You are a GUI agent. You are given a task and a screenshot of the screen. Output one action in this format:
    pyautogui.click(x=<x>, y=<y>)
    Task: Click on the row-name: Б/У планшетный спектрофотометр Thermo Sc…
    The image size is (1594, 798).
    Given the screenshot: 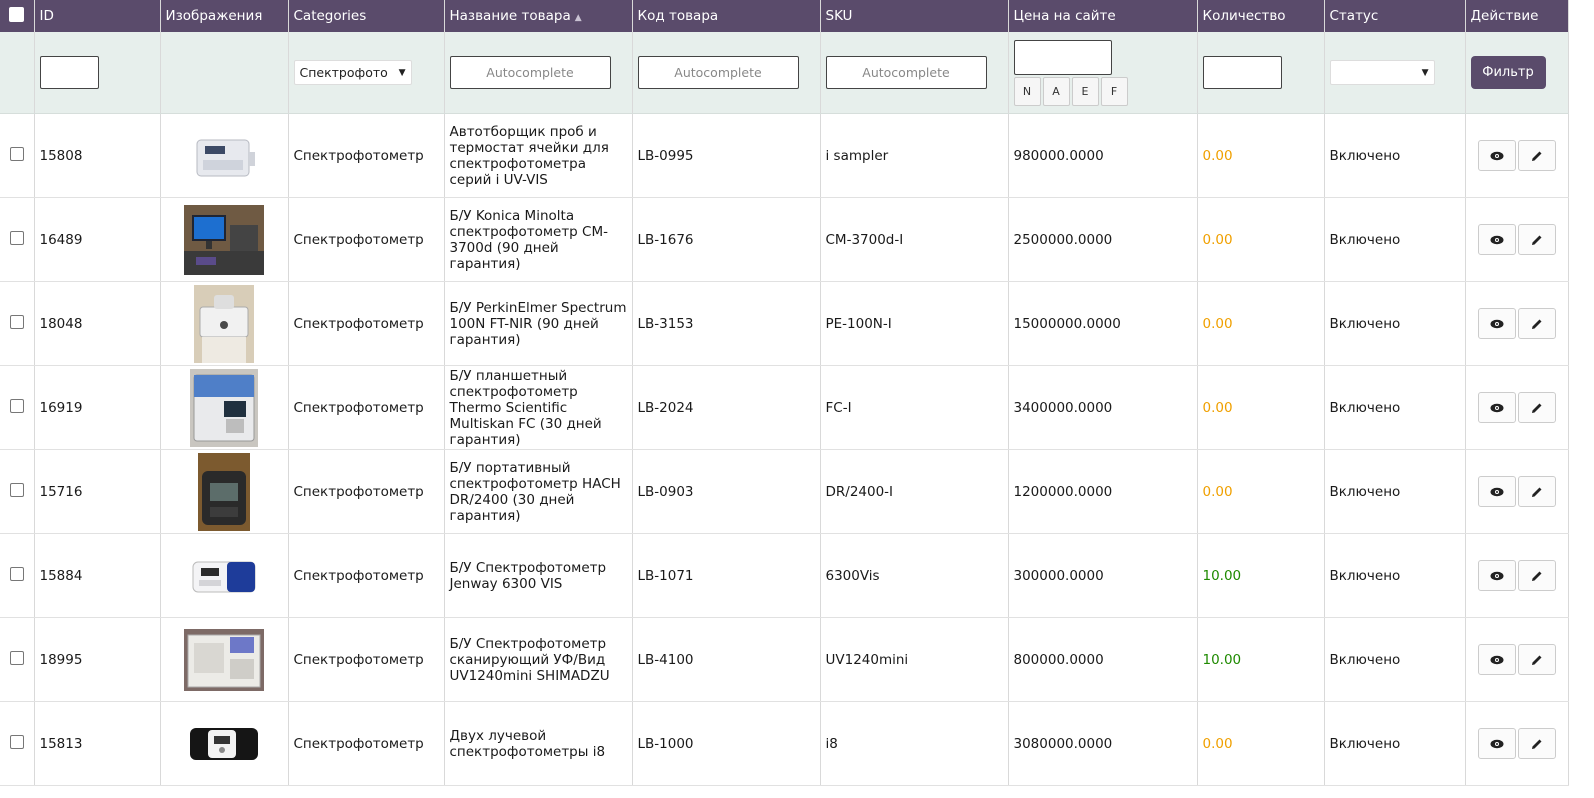 What is the action you would take?
    pyautogui.click(x=538, y=407)
    